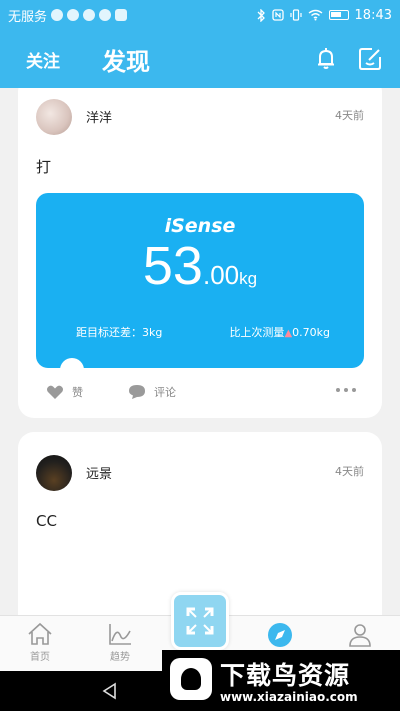  I want to click on username: 远景, so click(99, 472).